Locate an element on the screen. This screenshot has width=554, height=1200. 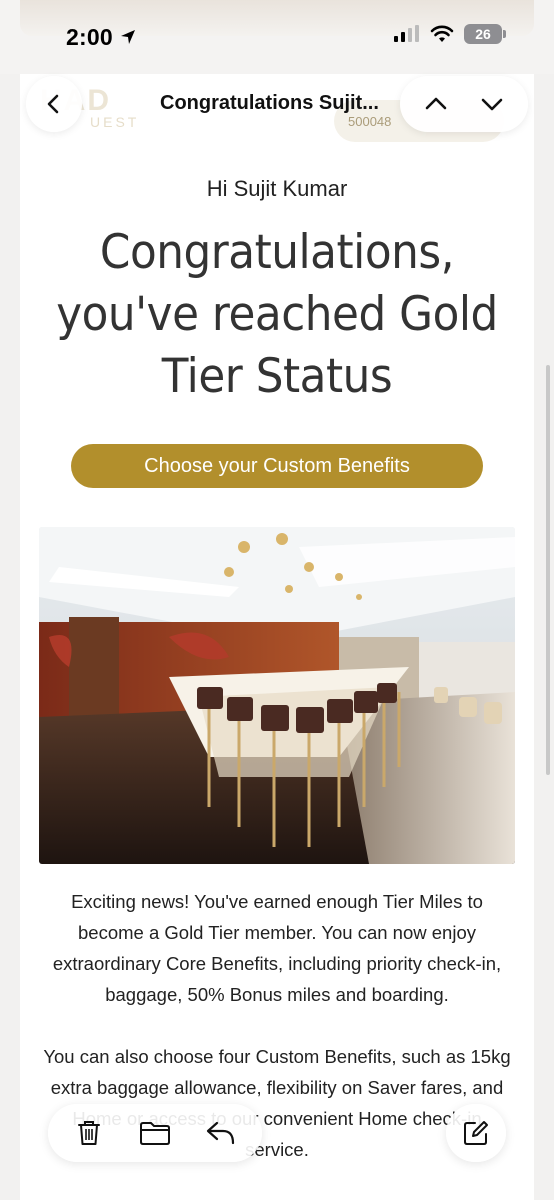
folder-icon is located at coordinates (155, 1133).